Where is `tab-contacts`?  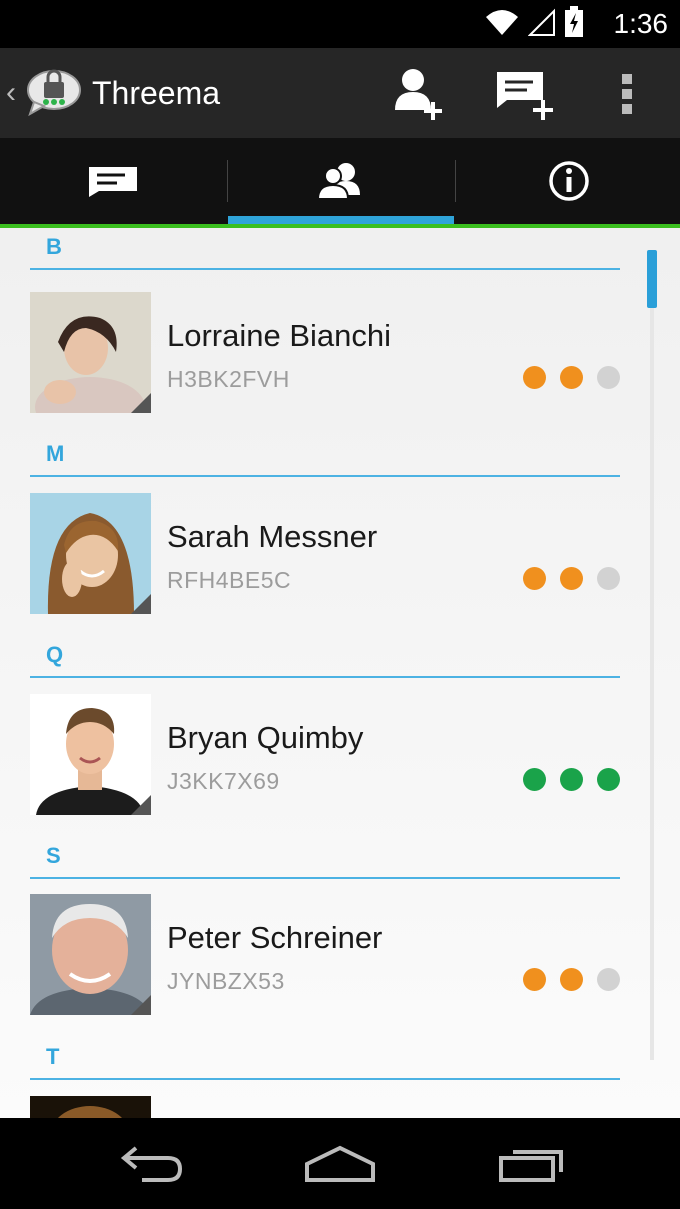 tab-contacts is located at coordinates (341, 181).